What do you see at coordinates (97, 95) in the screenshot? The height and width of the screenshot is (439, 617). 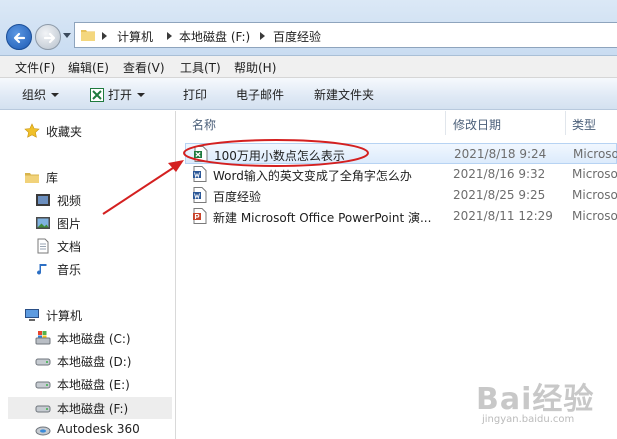 I see `excel-app-icon` at bounding box center [97, 95].